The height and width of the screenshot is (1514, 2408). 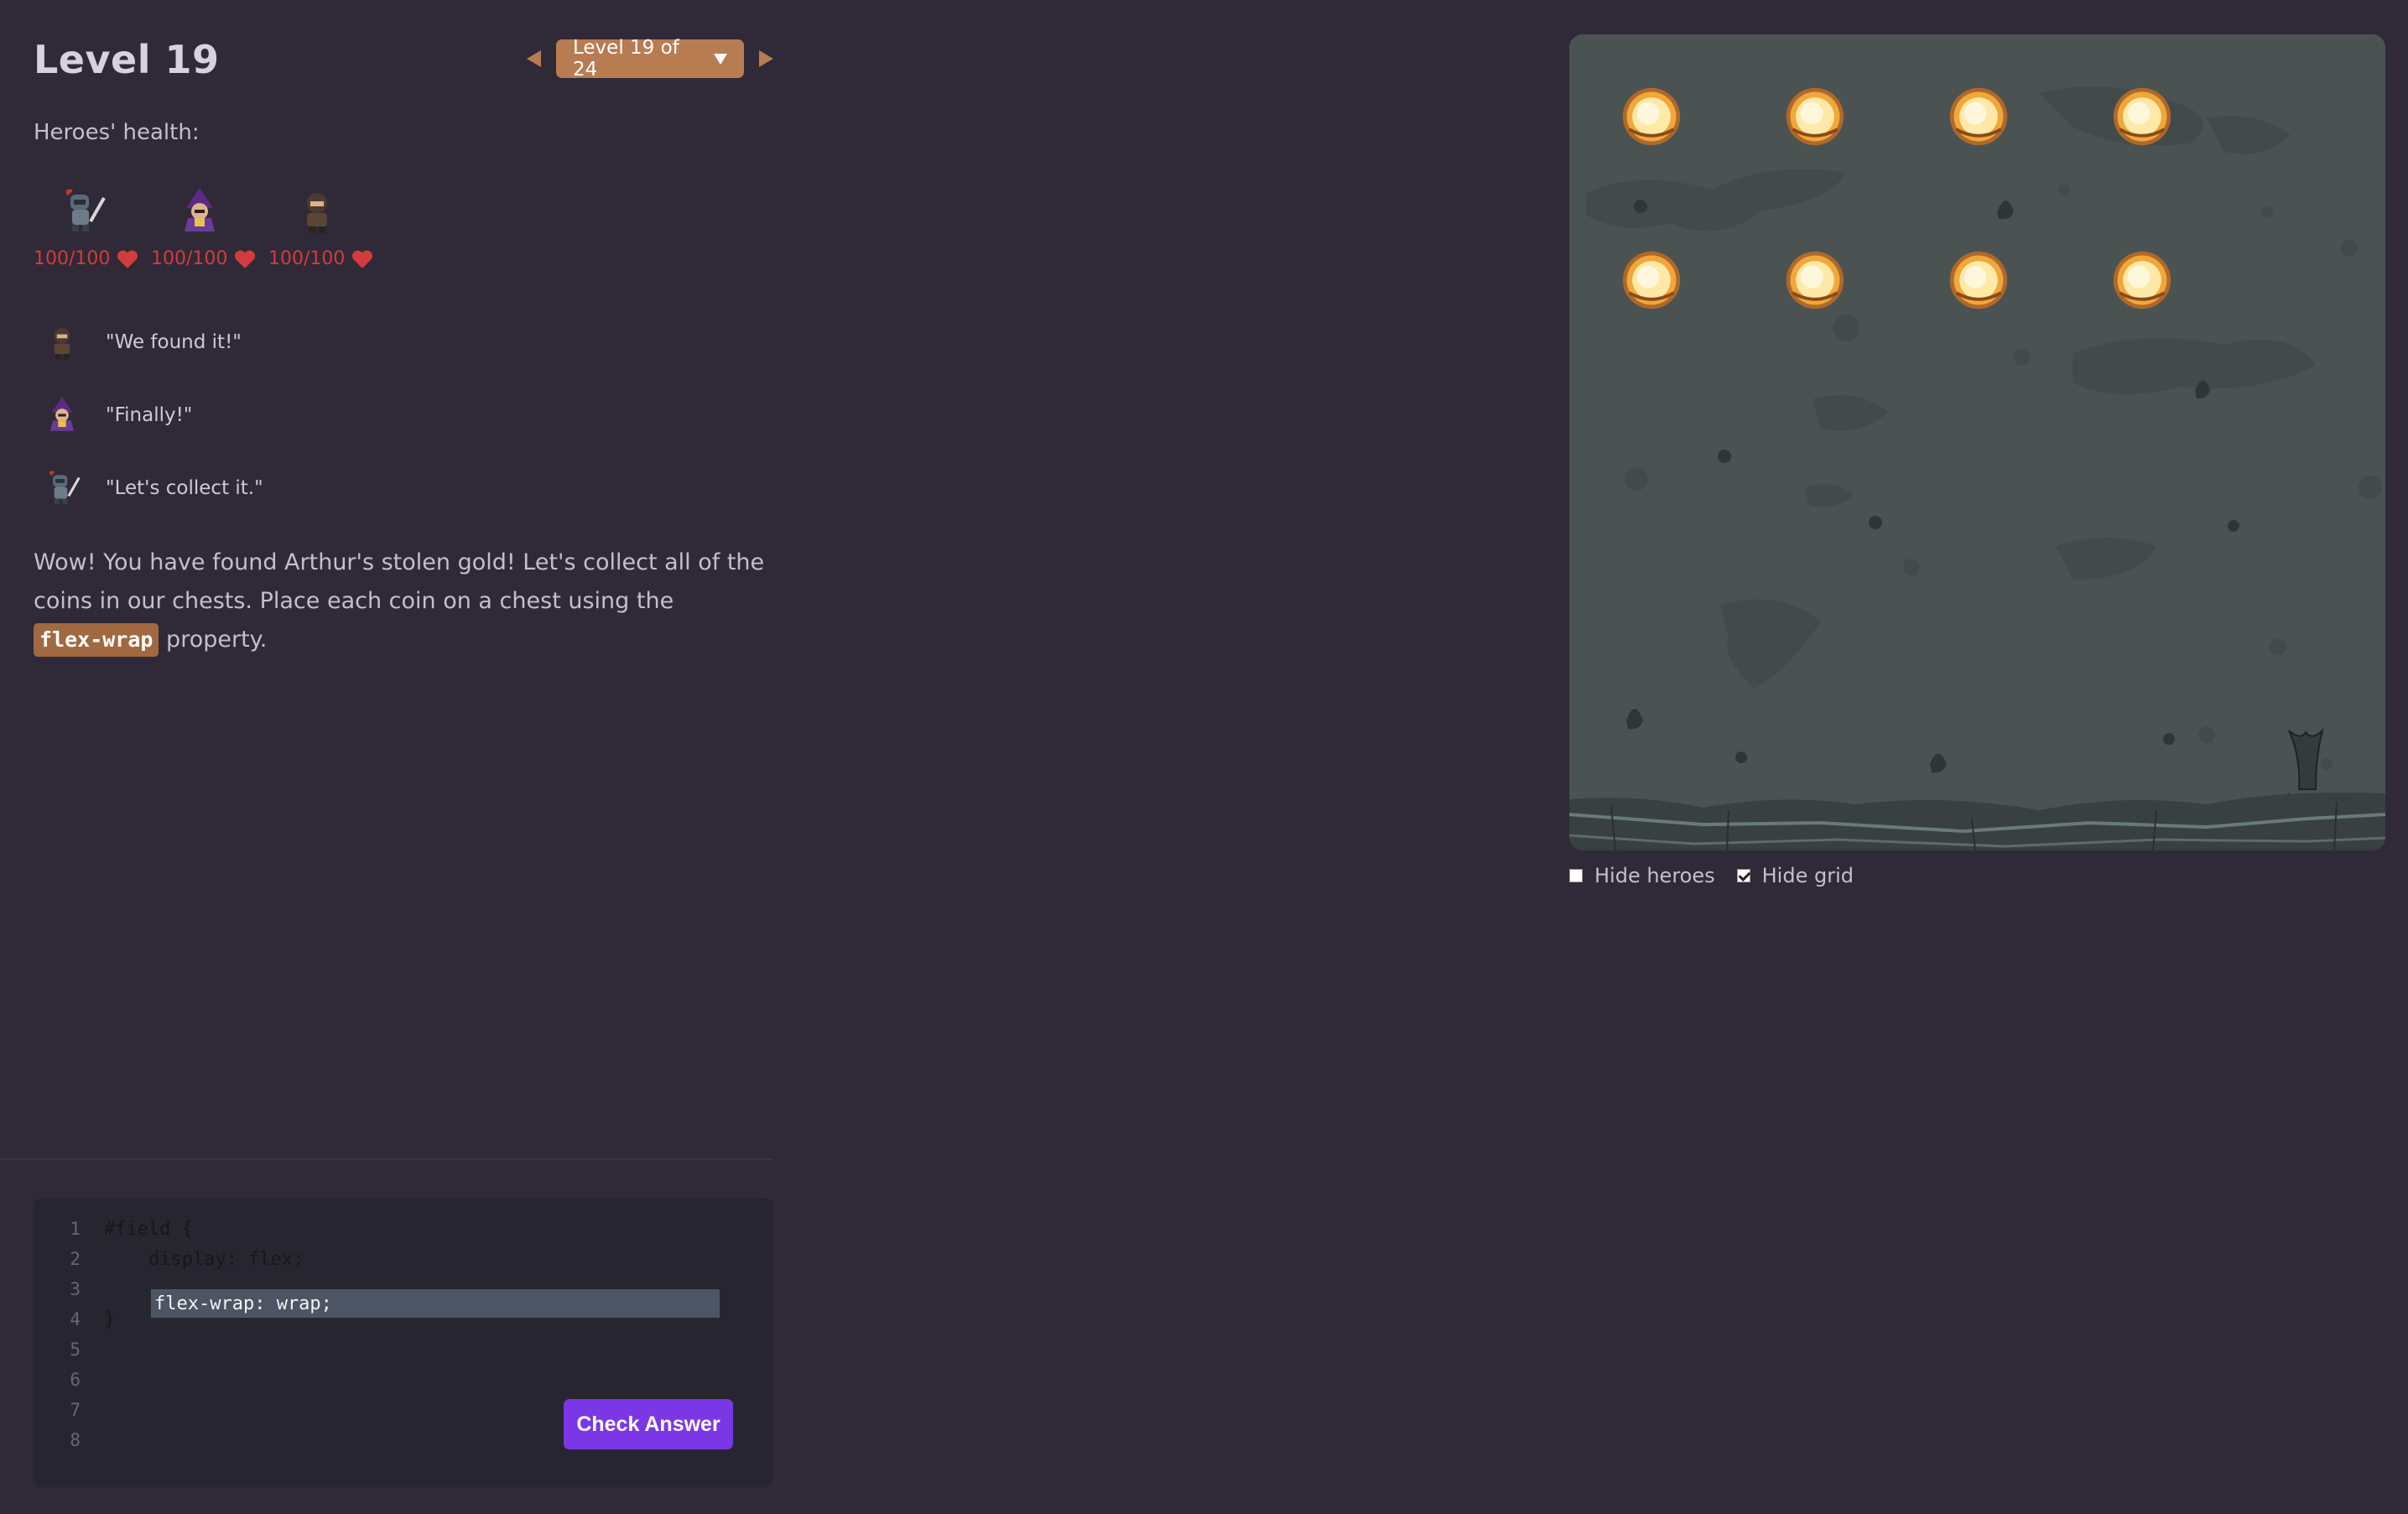 What do you see at coordinates (57, 1410) in the screenshot?
I see `code-line-7: 7` at bounding box center [57, 1410].